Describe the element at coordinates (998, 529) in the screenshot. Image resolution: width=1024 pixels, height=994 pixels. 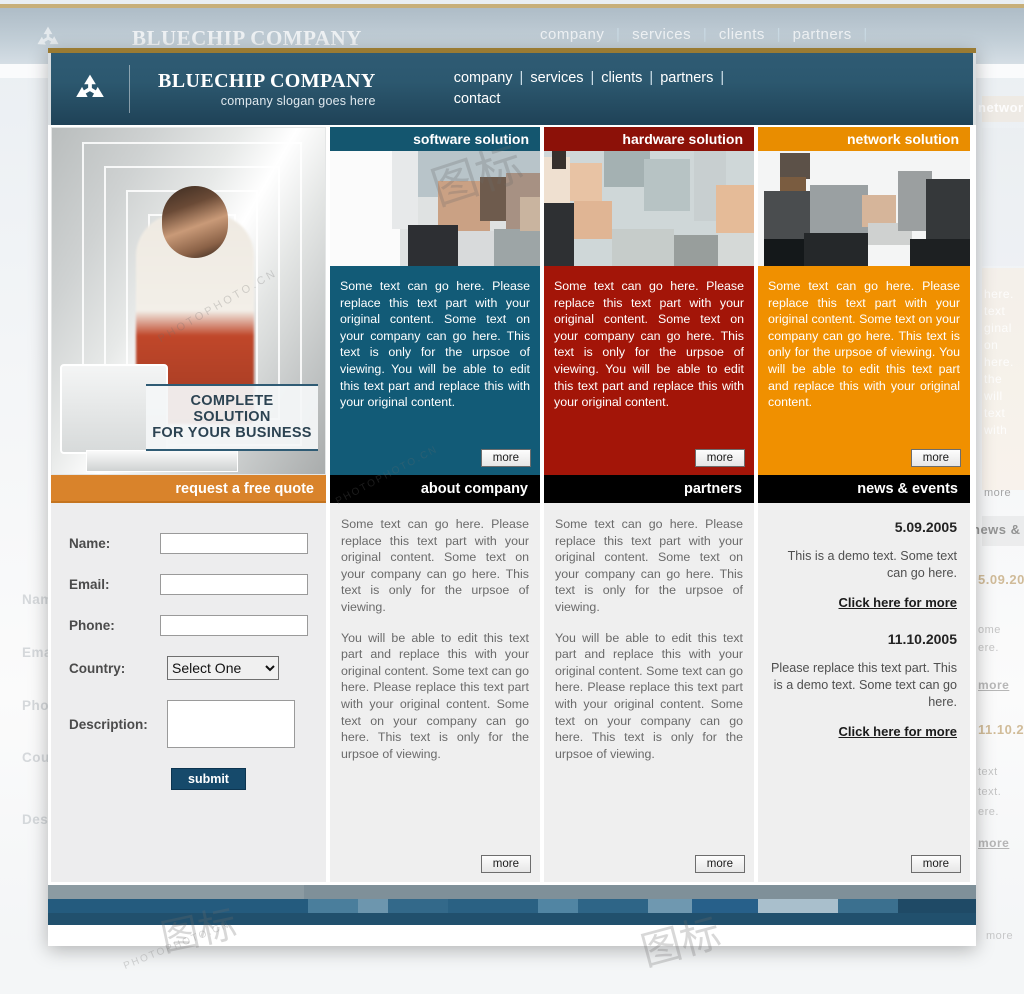
I see `background-ghost-news-title: news & events` at that location.